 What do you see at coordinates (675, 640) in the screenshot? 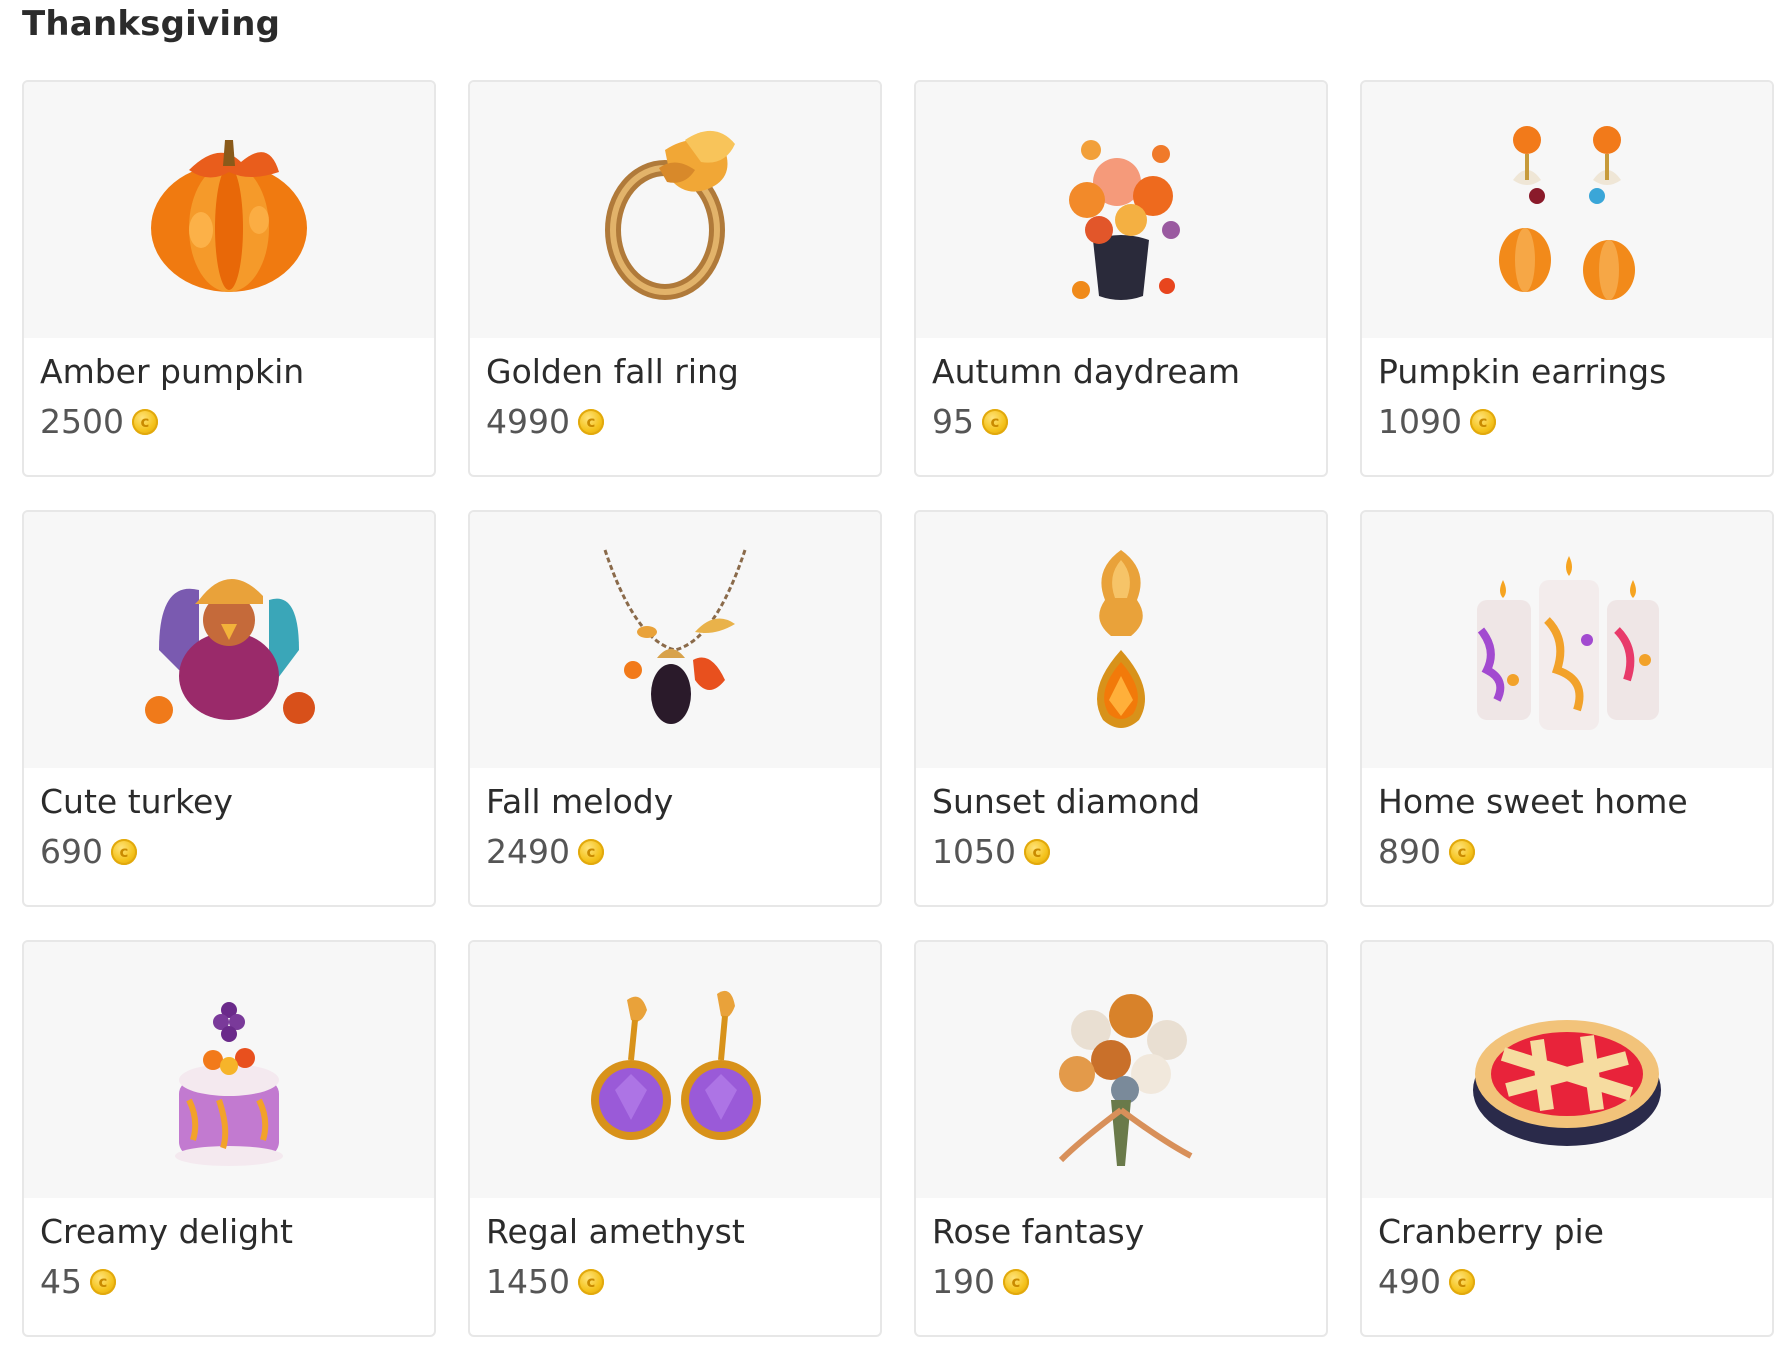
I see `necklace-image` at bounding box center [675, 640].